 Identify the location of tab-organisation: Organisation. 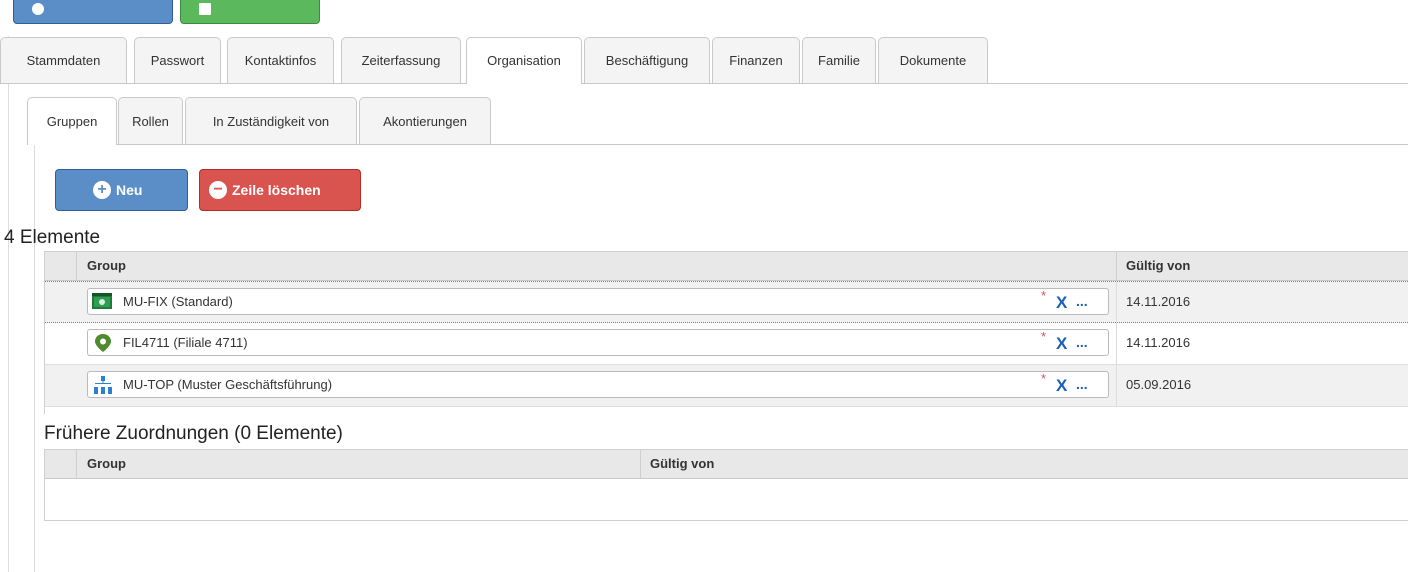
(524, 60).